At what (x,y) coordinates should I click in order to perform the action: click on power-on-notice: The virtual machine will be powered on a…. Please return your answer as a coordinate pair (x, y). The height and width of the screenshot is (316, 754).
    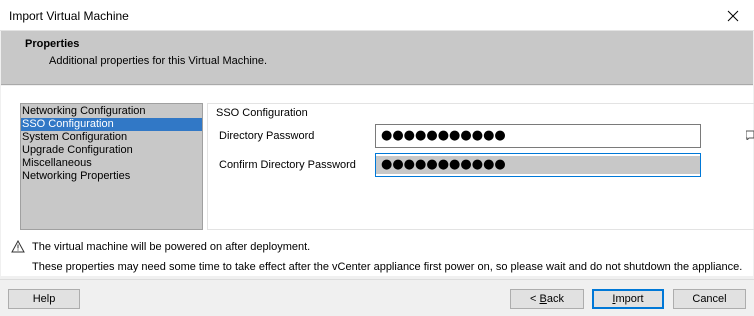
    Looking at the image, I should click on (171, 247).